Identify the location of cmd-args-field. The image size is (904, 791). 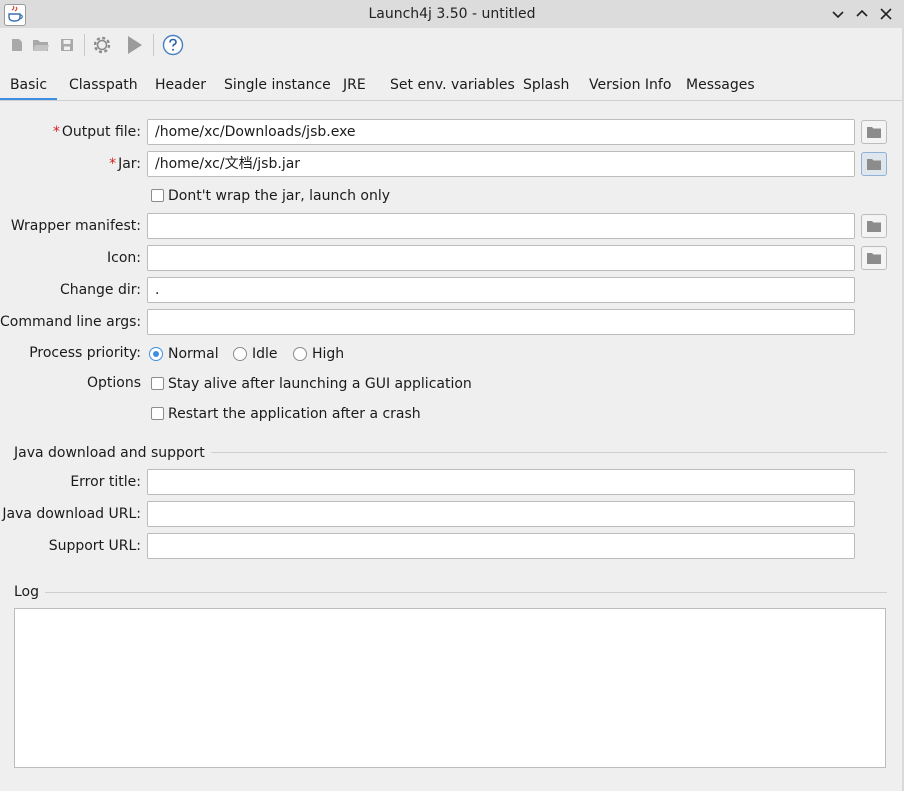
(501, 322).